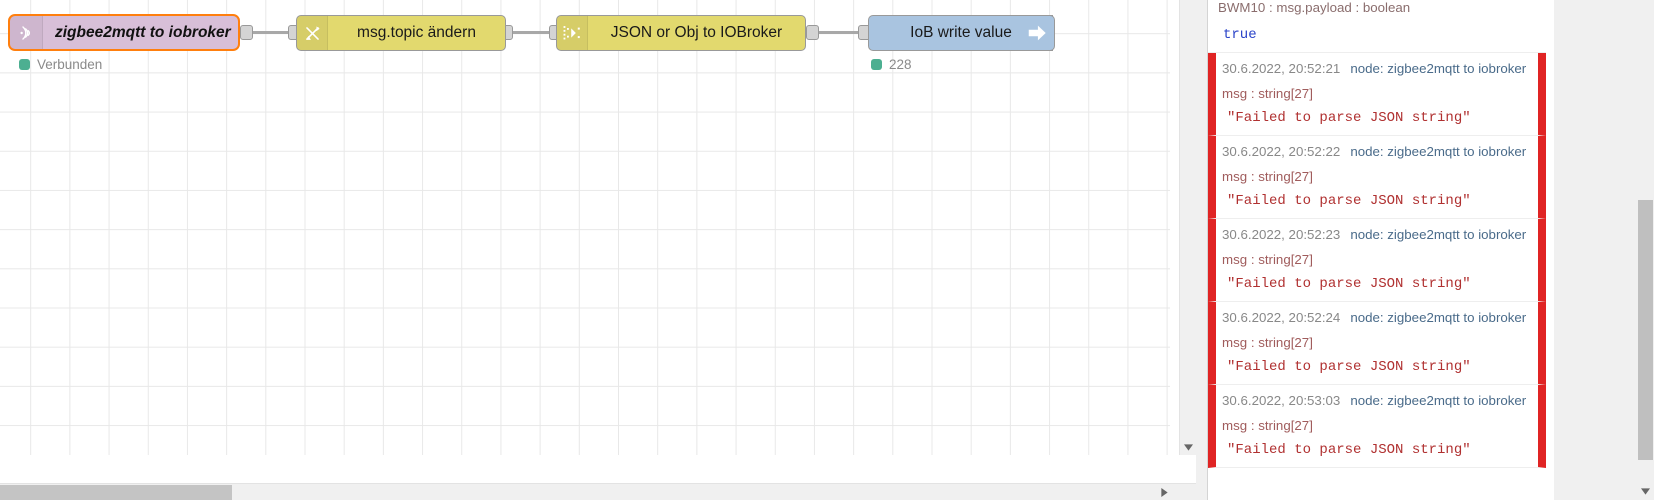 Image resolution: width=1654 pixels, height=500 pixels. Describe the element at coordinates (1281, 317) in the screenshot. I see `debug-timestamp: 30.6.2022, 20:52:24` at that location.